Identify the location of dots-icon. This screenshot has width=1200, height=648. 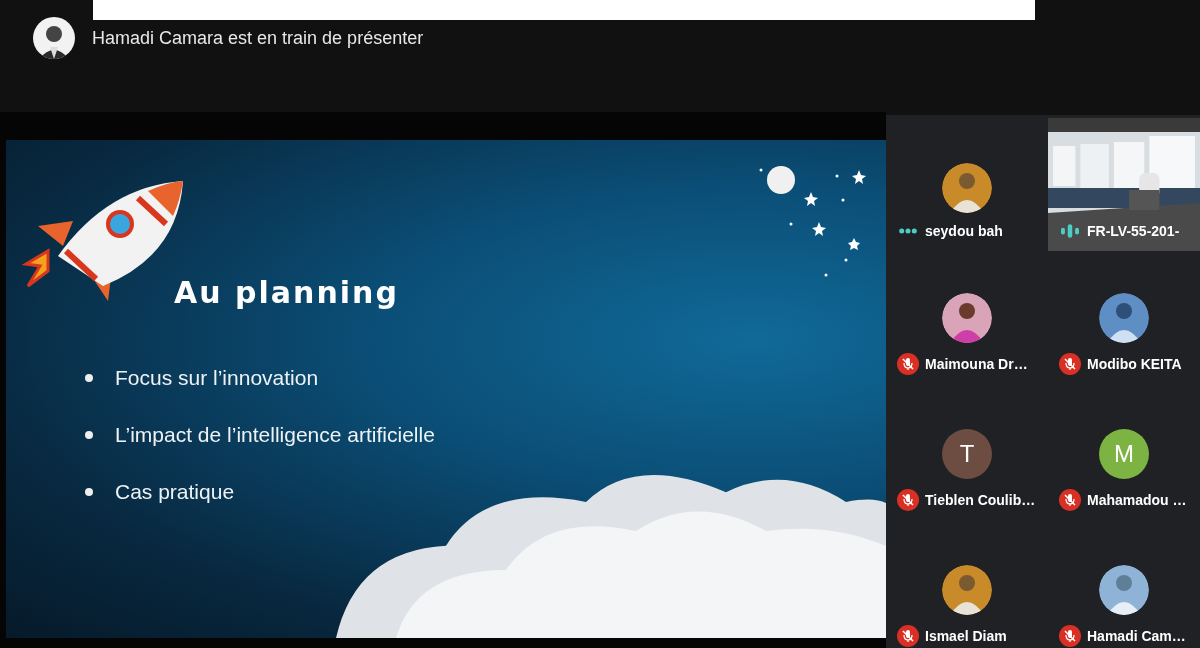
(908, 231).